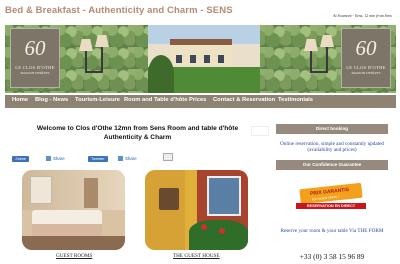 Image resolution: width=400 pixels, height=264 pixels. Describe the element at coordinates (332, 165) in the screenshot. I see `confidence-guarantee-button: Our Confidence Guarantee` at that location.